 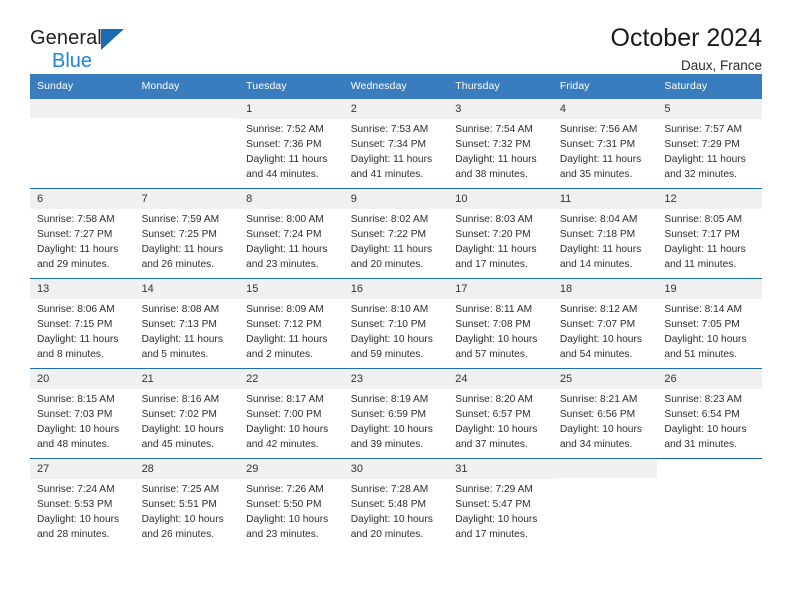 I want to click on weekday-header-friday: Friday, so click(x=574, y=86).